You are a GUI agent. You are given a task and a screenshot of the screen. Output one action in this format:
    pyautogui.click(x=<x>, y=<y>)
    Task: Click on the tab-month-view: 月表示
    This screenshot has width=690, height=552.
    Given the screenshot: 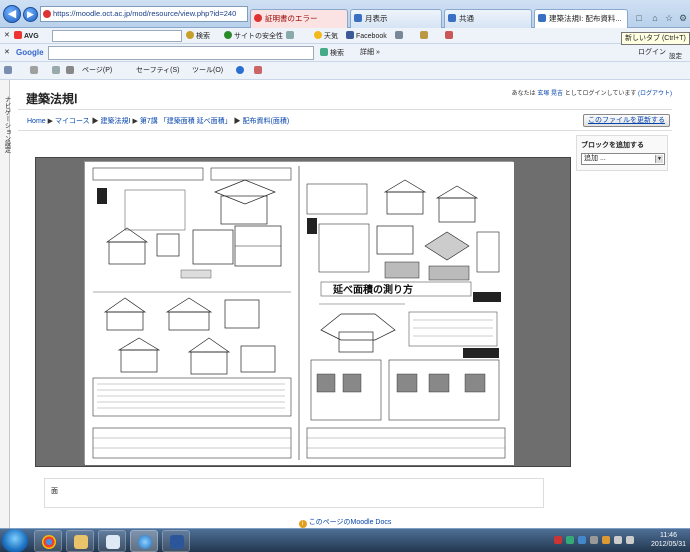 What is the action you would take?
    pyautogui.click(x=396, y=18)
    